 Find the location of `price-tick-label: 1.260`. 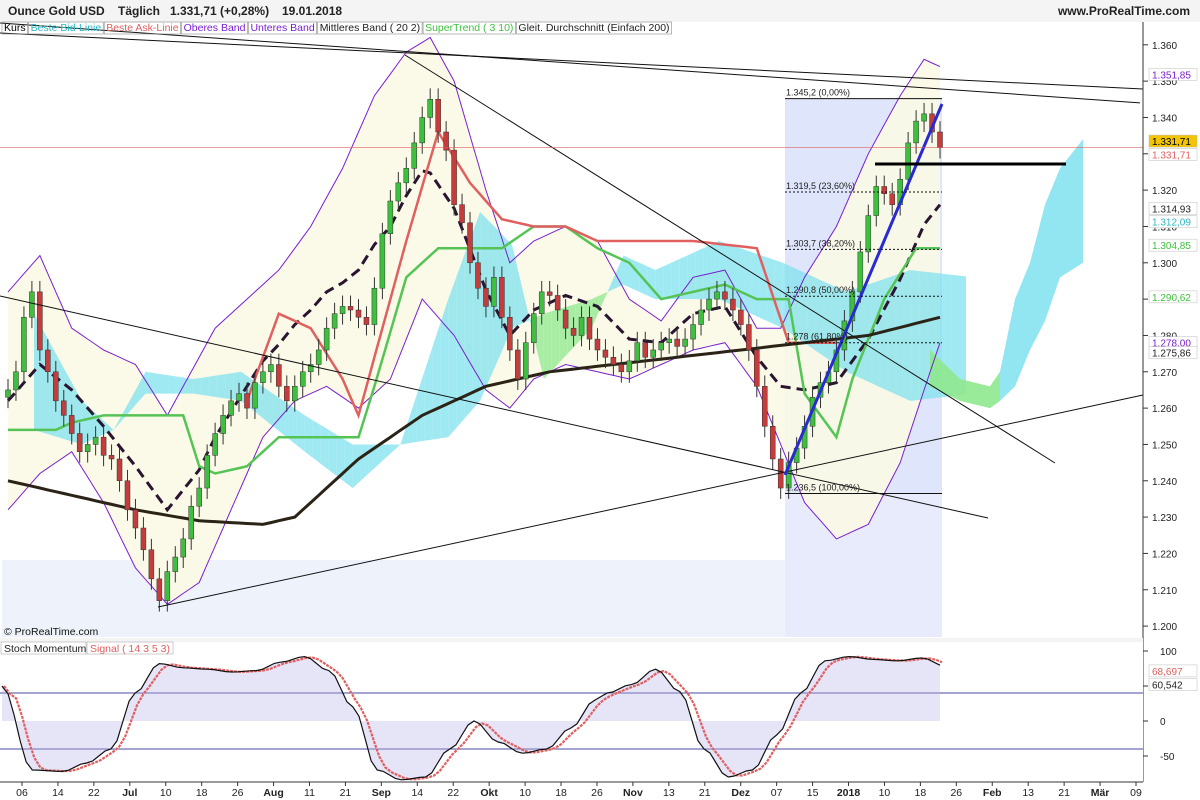

price-tick-label: 1.260 is located at coordinates (1164, 409).